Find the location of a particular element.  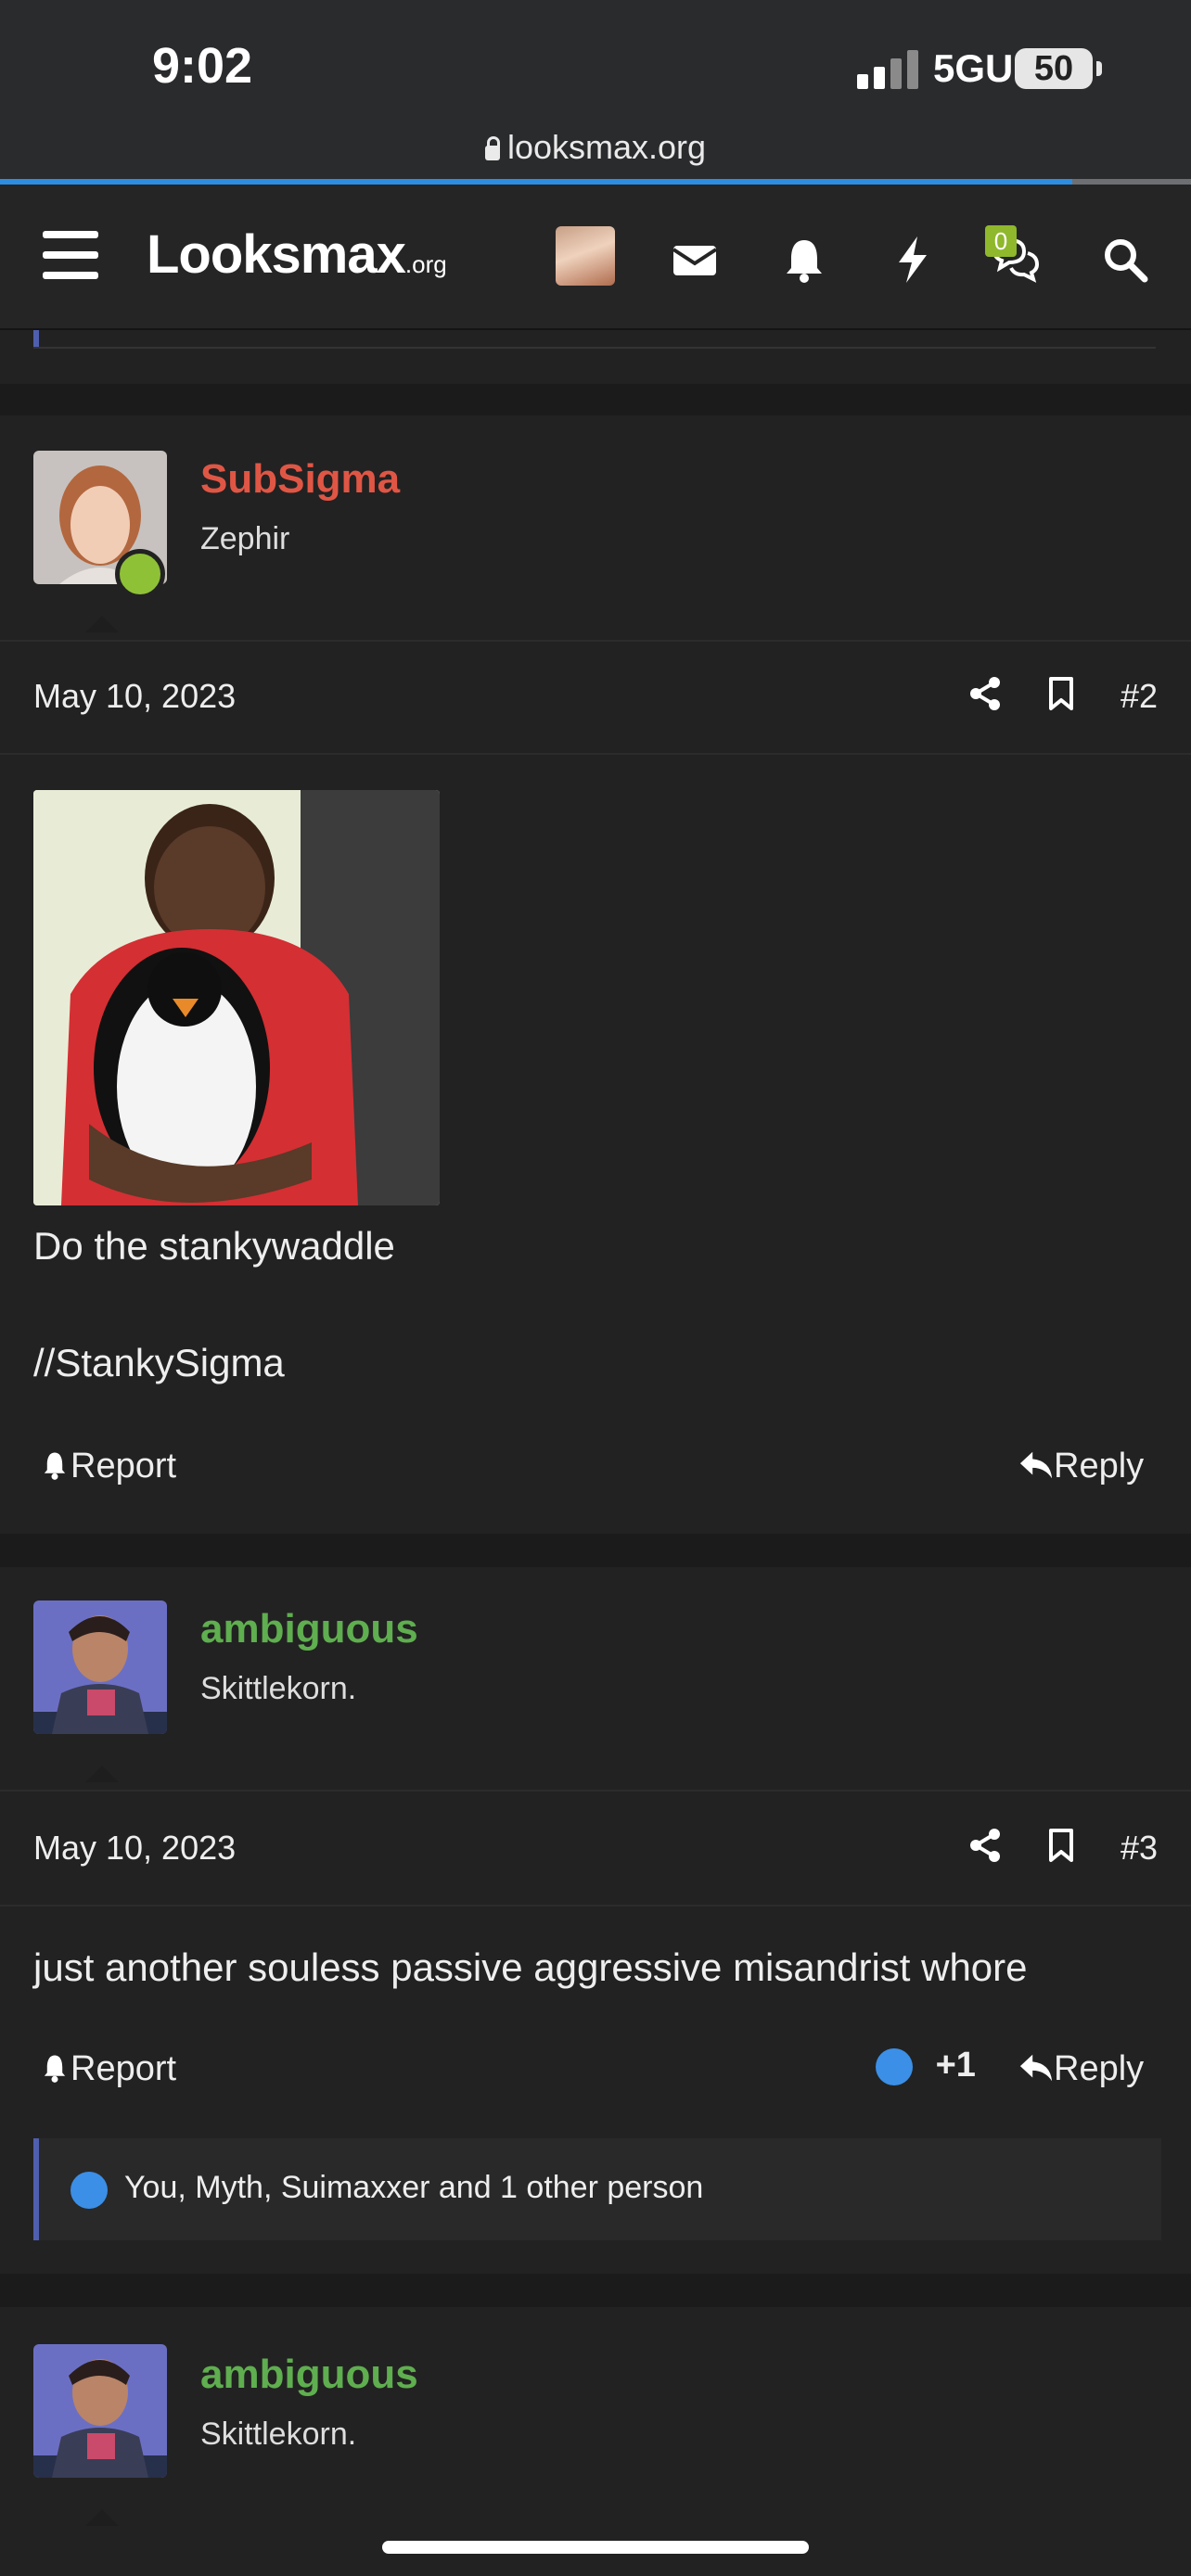

post-3-number: #3 is located at coordinates (1139, 1848).